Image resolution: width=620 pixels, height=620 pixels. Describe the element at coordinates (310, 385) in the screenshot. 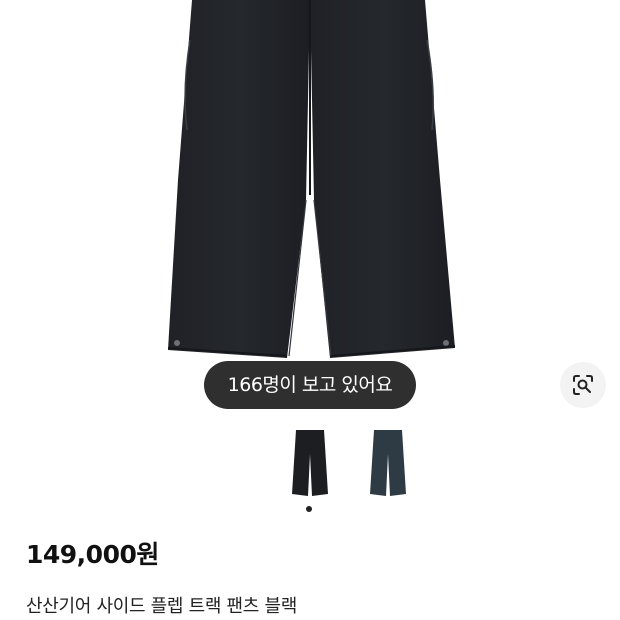

I see `viewers-count-badge: 166명이 보고 있어요` at that location.